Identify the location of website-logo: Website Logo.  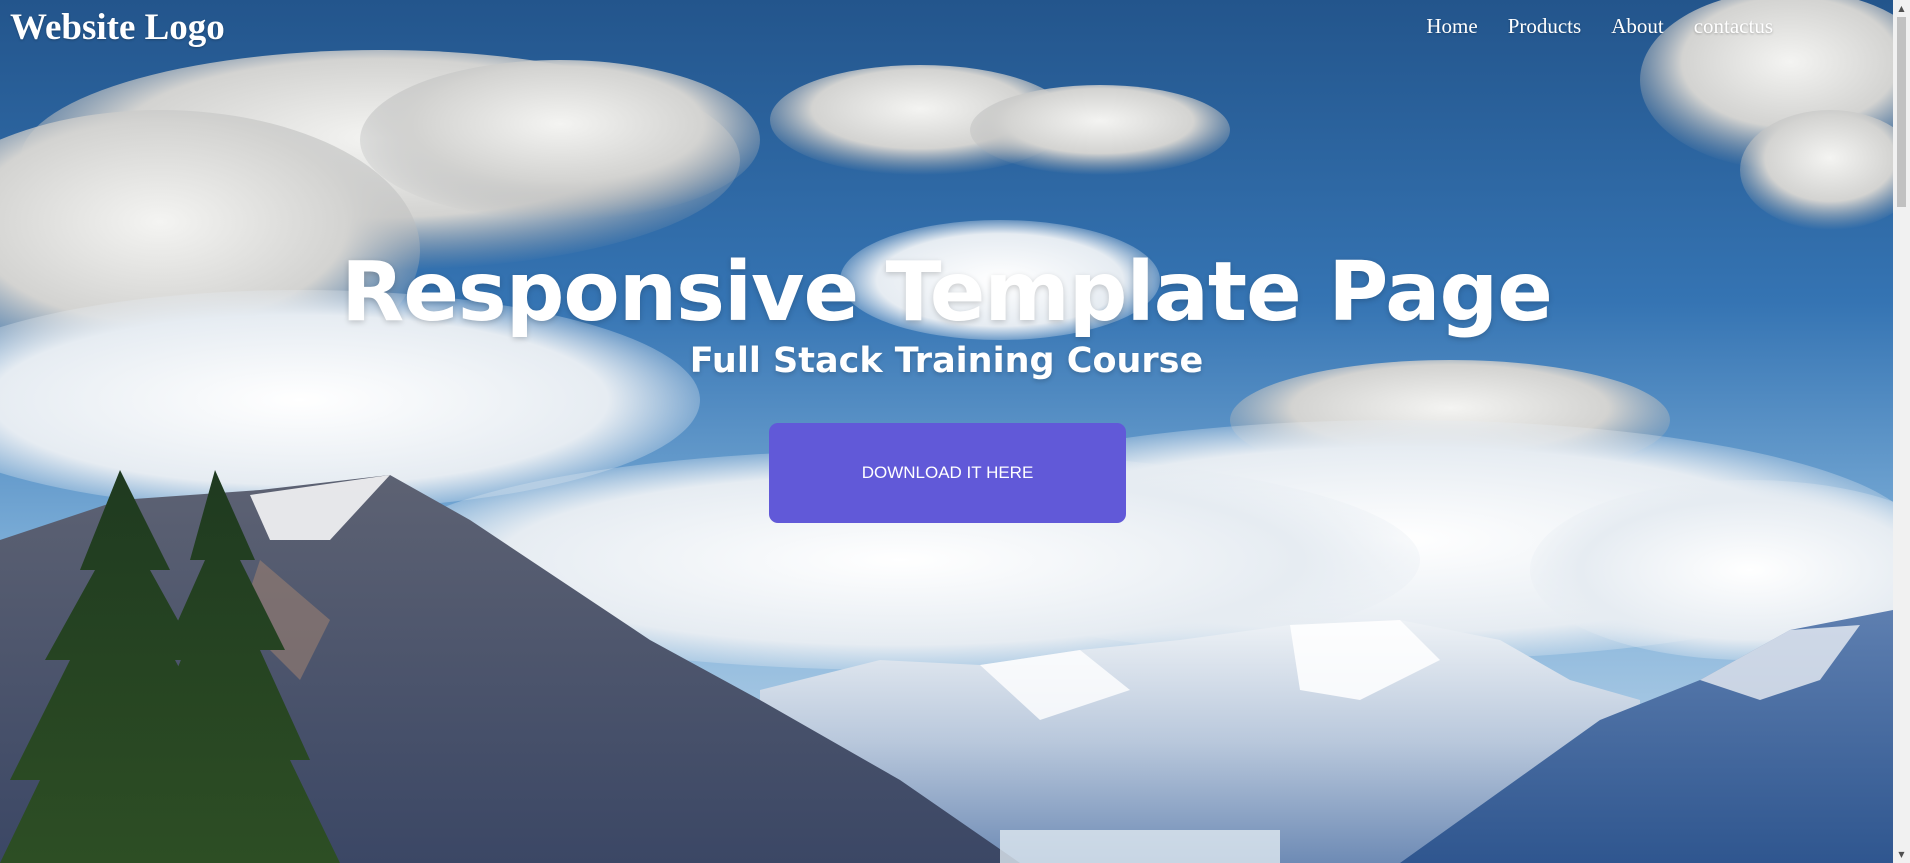
(117, 27).